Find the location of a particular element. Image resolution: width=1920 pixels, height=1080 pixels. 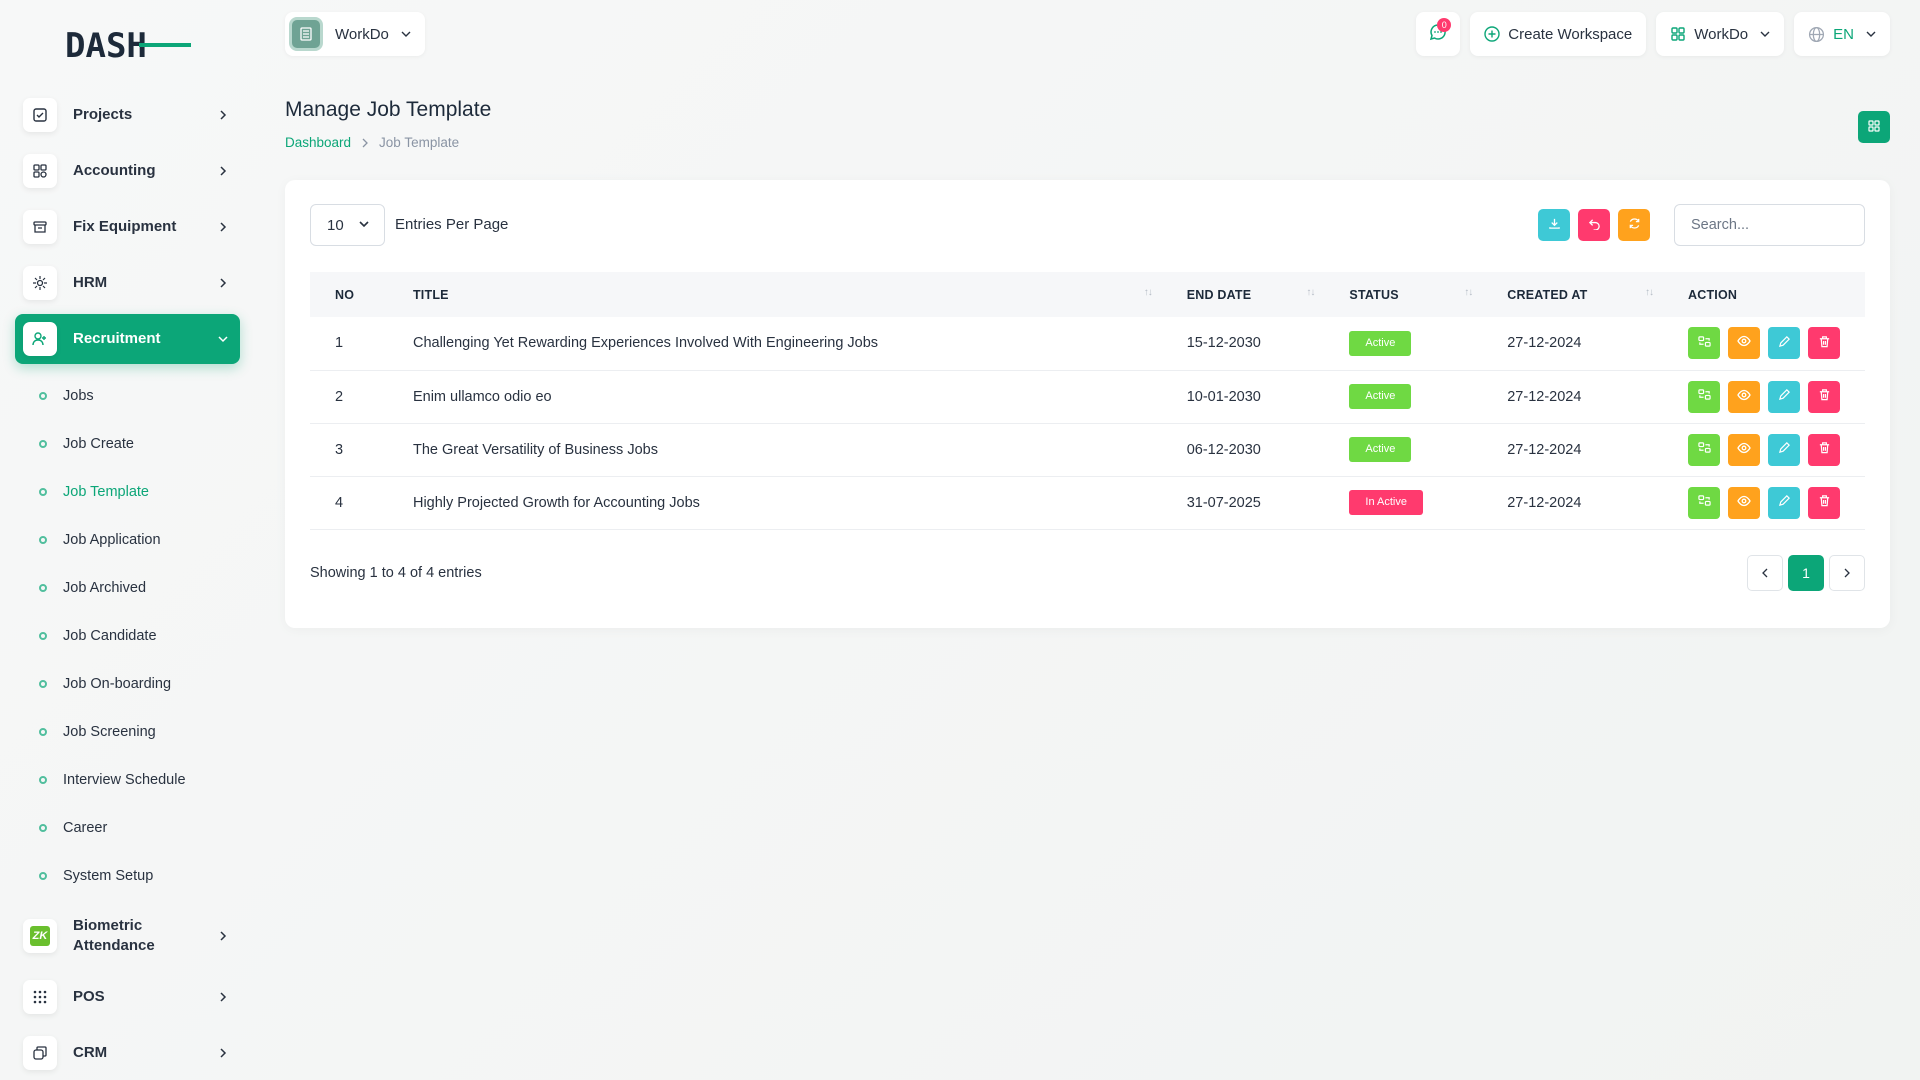

submenu-item-job-candidate: Job Candidate is located at coordinates (127, 636).